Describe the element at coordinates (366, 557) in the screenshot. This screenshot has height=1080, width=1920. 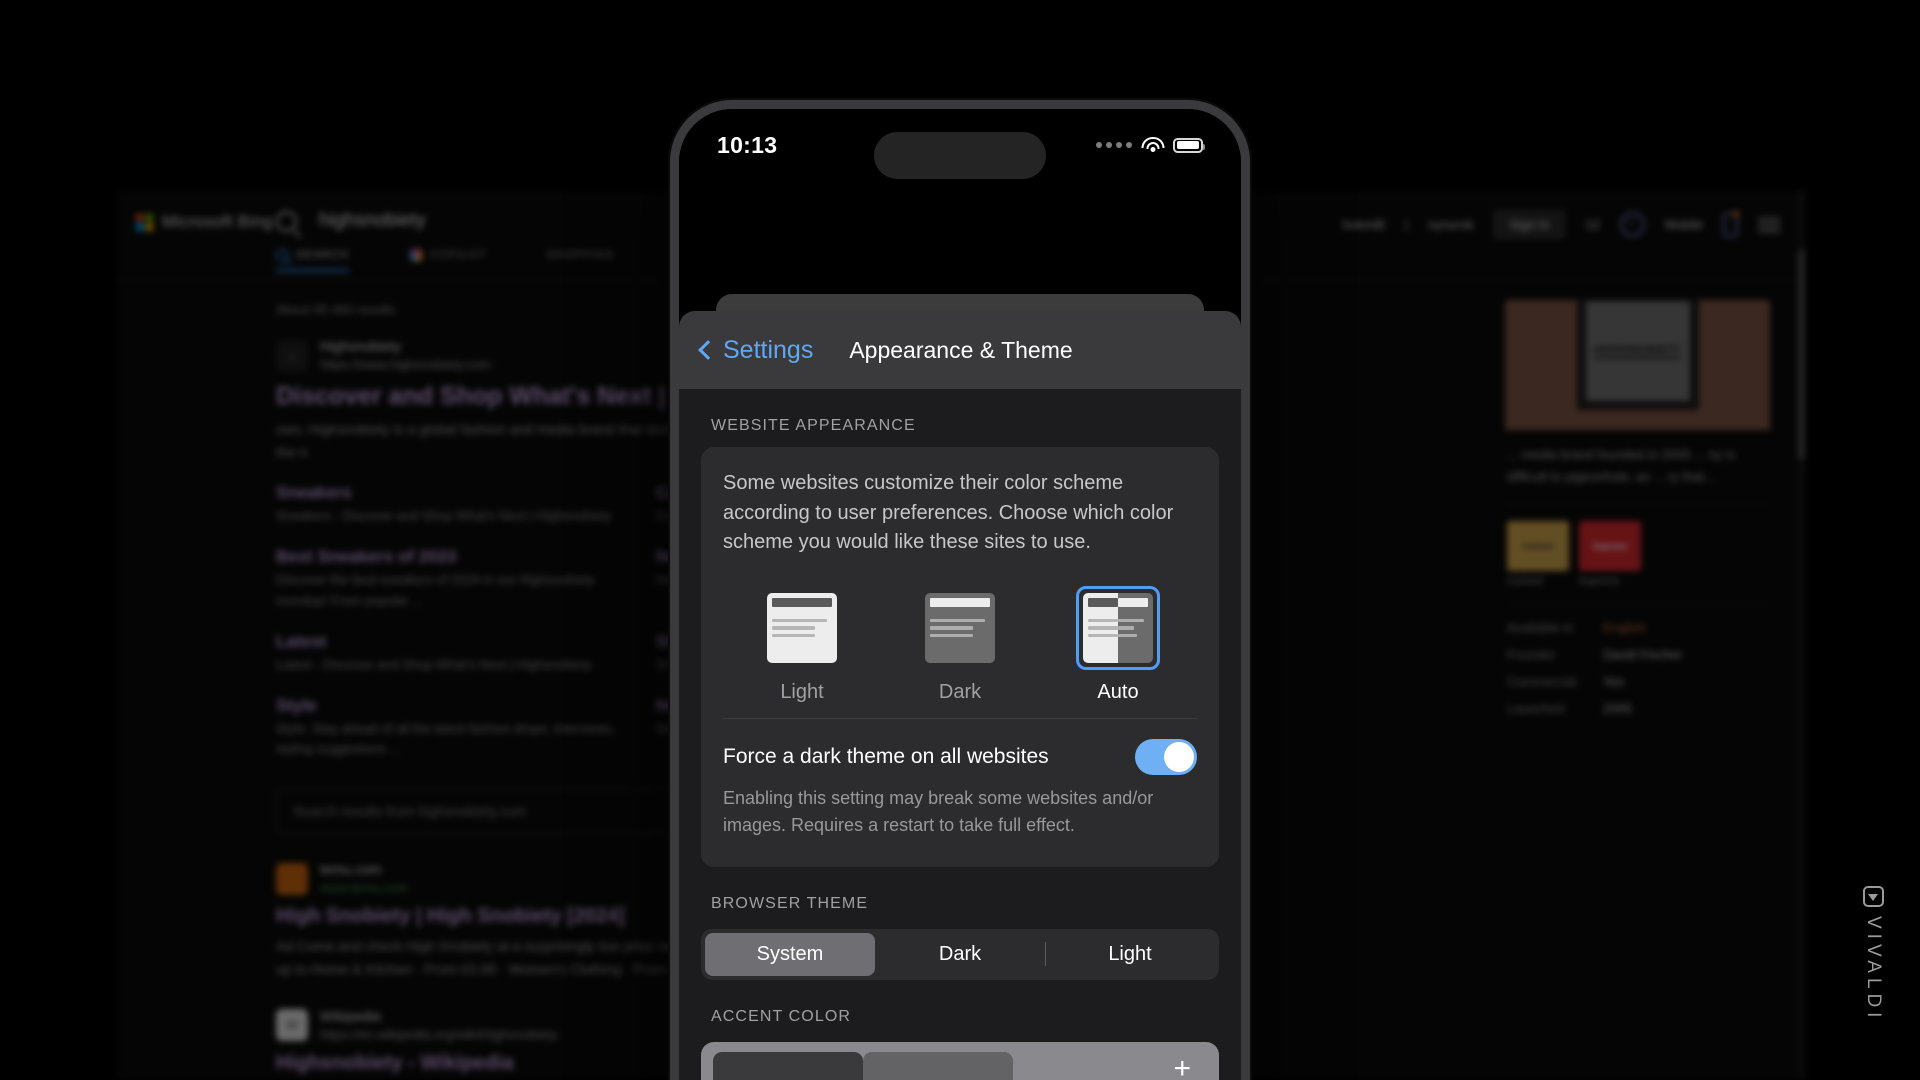
I see `sitelink-title: Best Sneakers of 2023` at that location.